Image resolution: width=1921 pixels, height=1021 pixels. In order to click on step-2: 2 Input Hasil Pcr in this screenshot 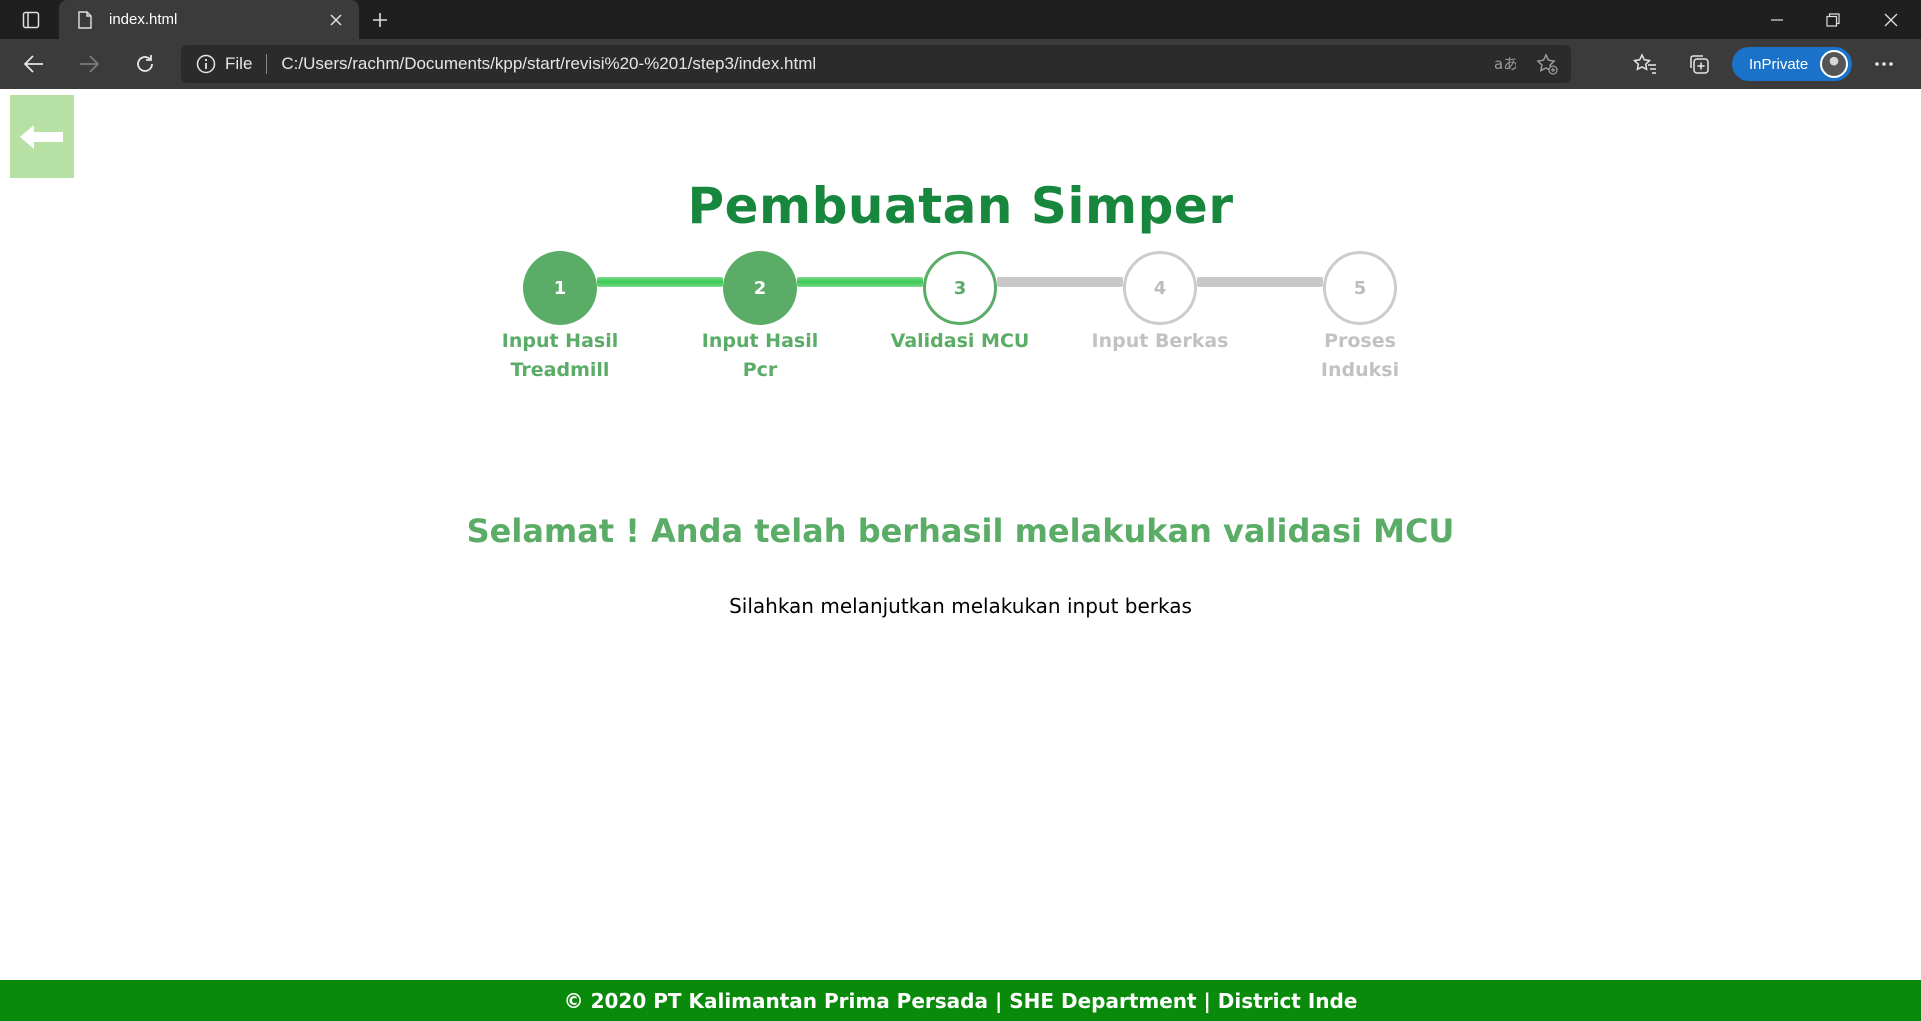, I will do `click(760, 318)`.